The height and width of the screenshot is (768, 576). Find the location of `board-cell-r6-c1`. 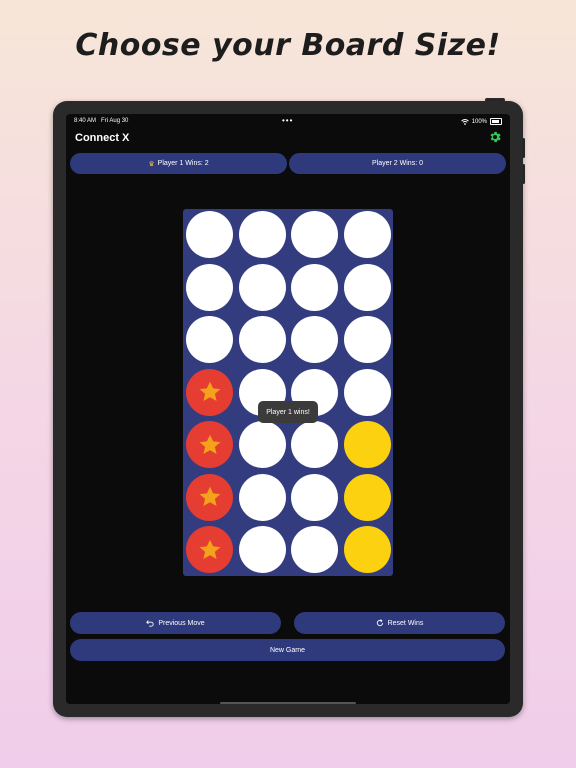

board-cell-r6-c1 is located at coordinates (209, 497).